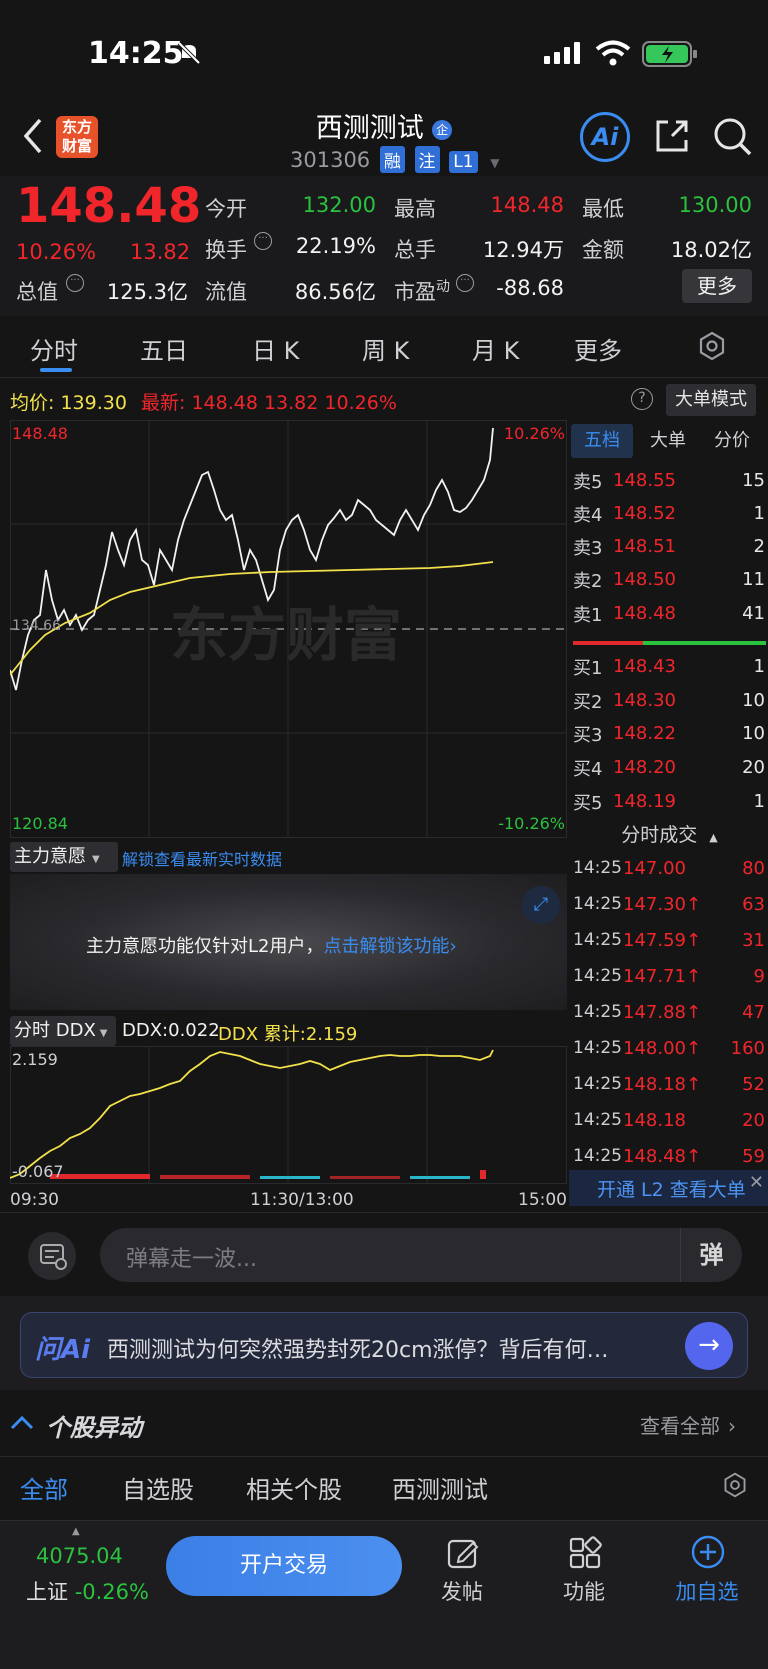 This screenshot has height=1669, width=768. I want to click on float-value: 86.56亿, so click(335, 292).